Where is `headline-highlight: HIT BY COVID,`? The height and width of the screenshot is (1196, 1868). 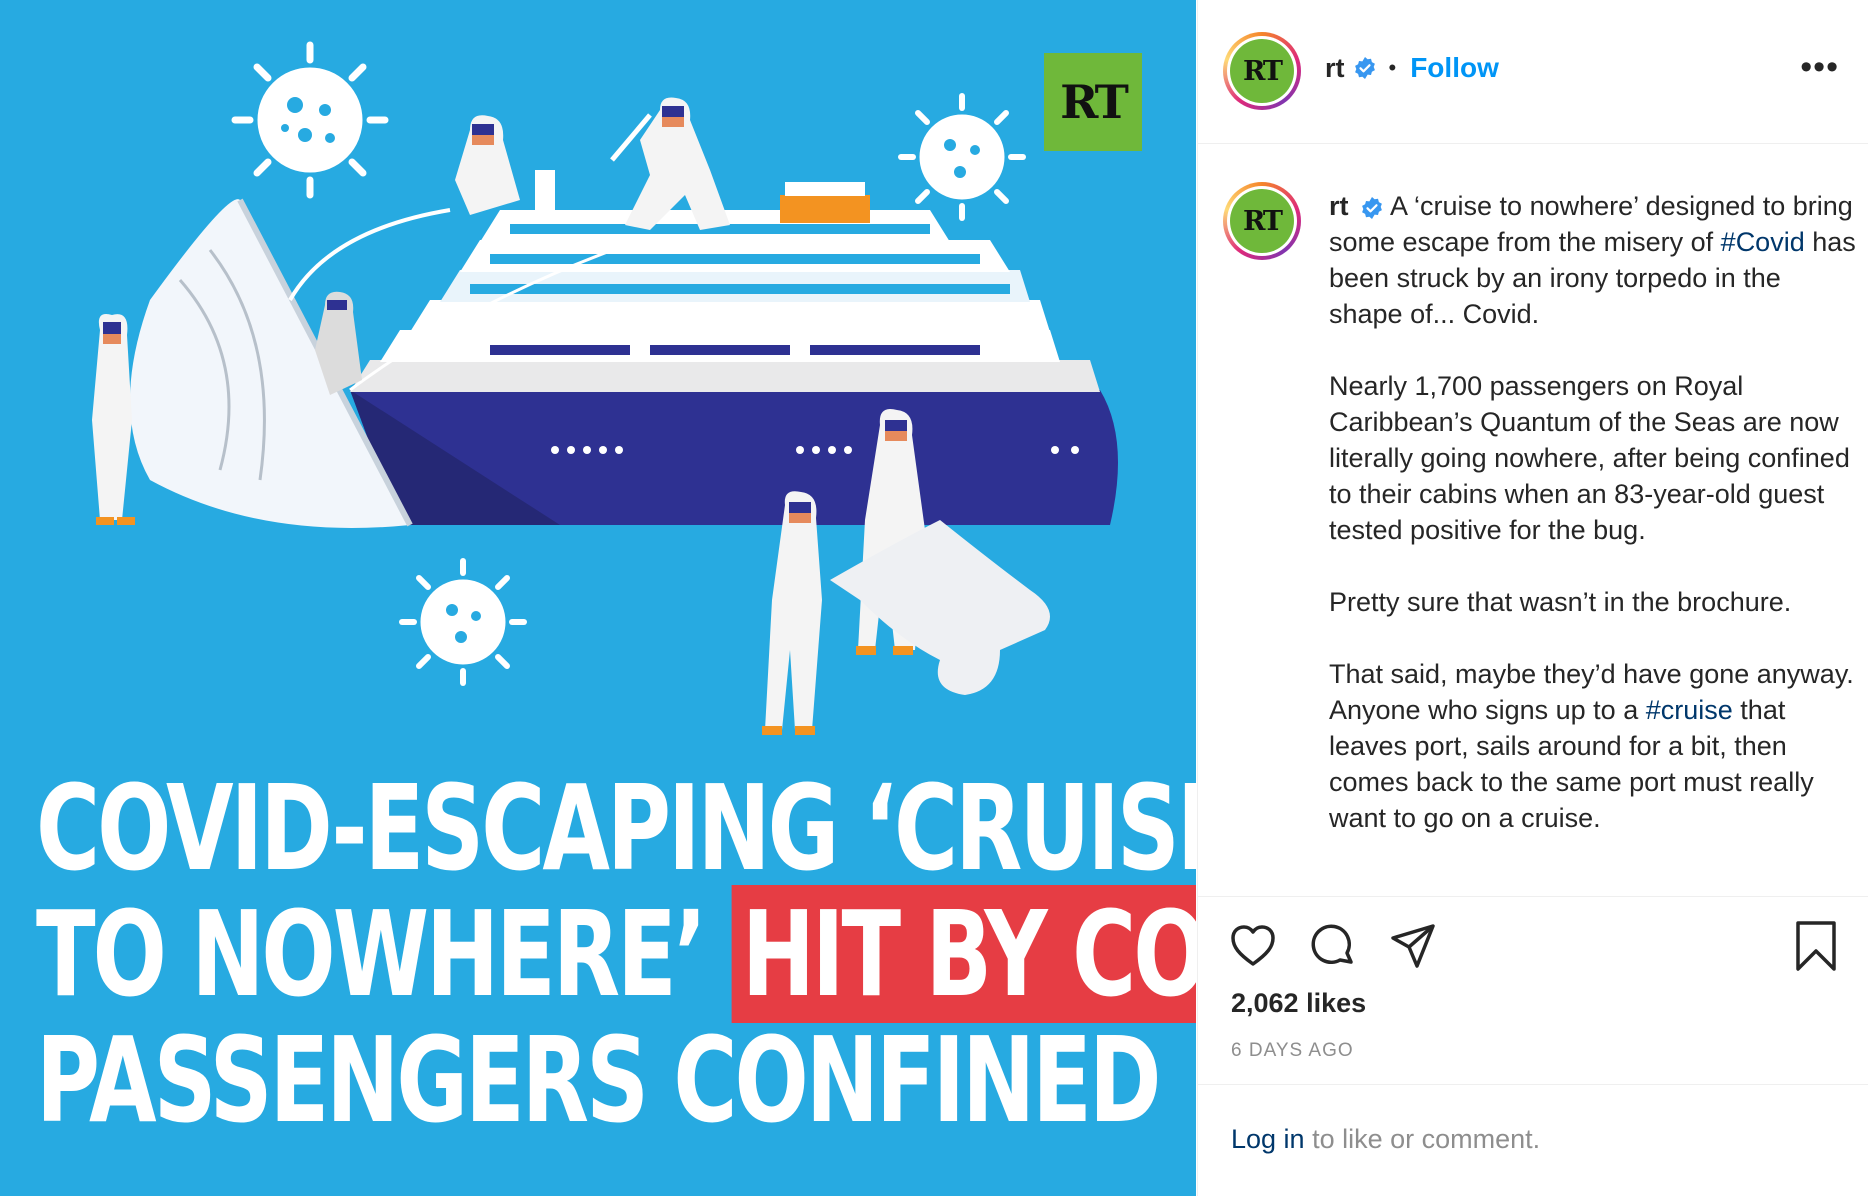
headline-highlight: HIT BY COVID, is located at coordinates (963, 954).